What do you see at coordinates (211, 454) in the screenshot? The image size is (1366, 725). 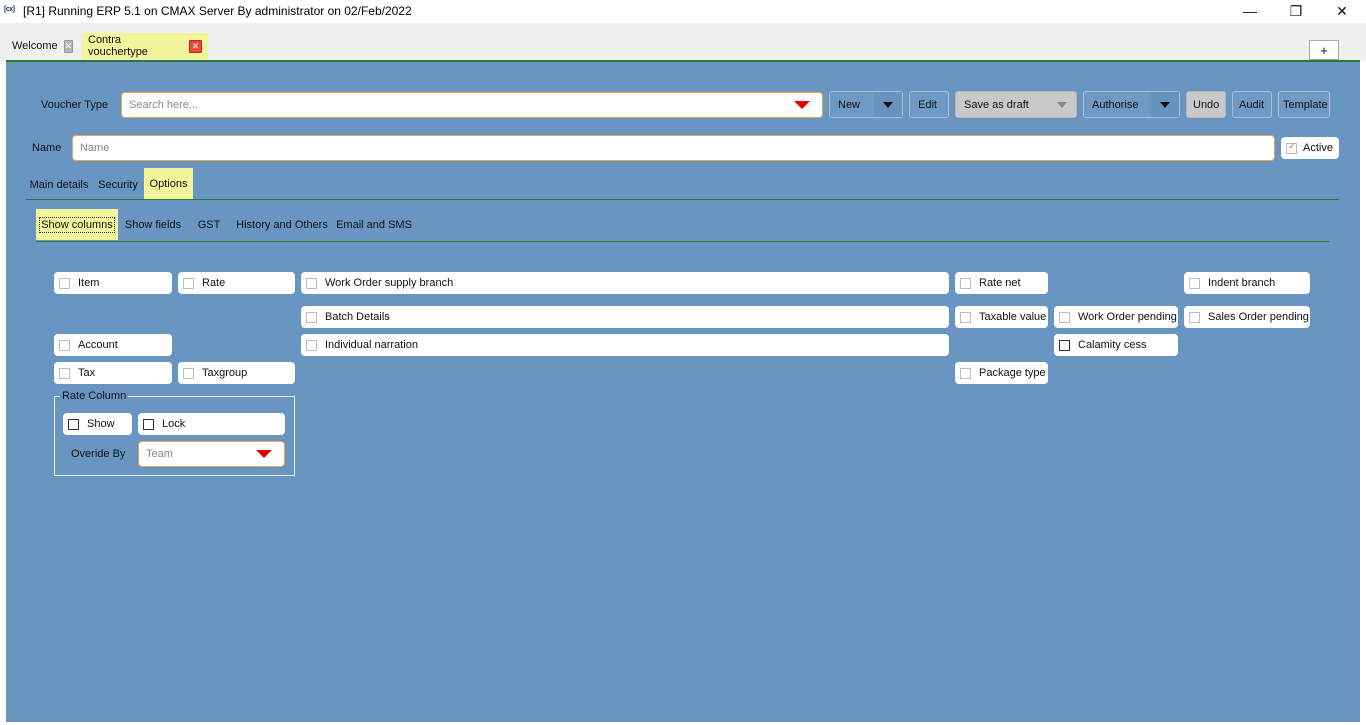 I see `override-by-select: Team` at bounding box center [211, 454].